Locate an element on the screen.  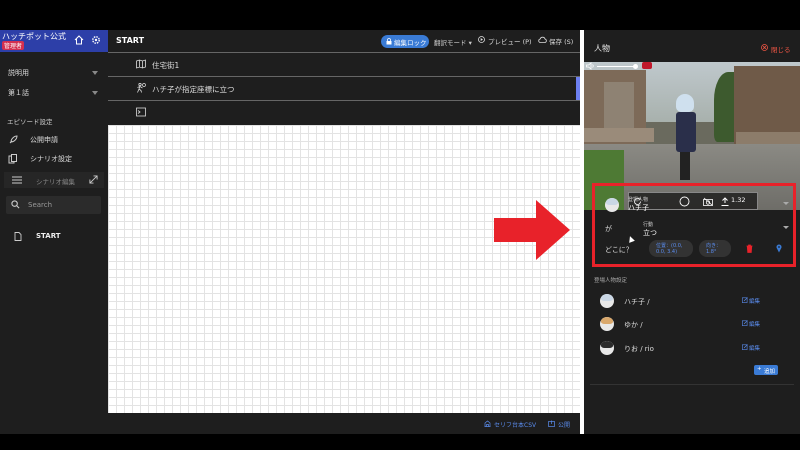
map-icon is located at coordinates (141, 64).